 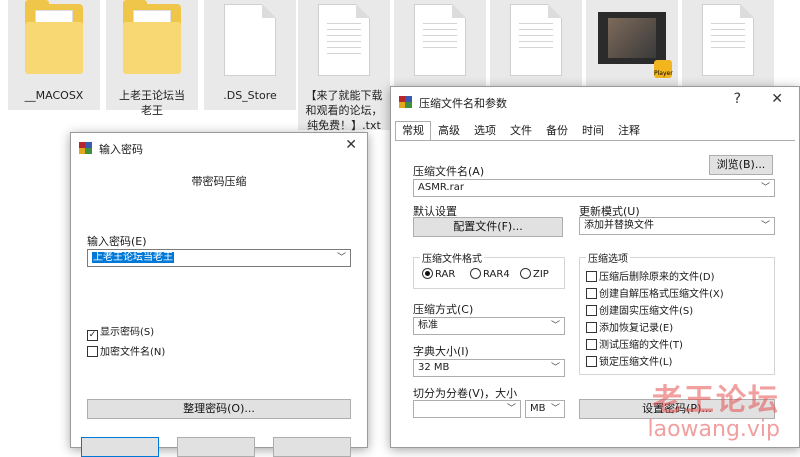 What do you see at coordinates (661, 294) in the screenshot?
I see `option-label: 创建自解压格式压缩文件(X)` at bounding box center [661, 294].